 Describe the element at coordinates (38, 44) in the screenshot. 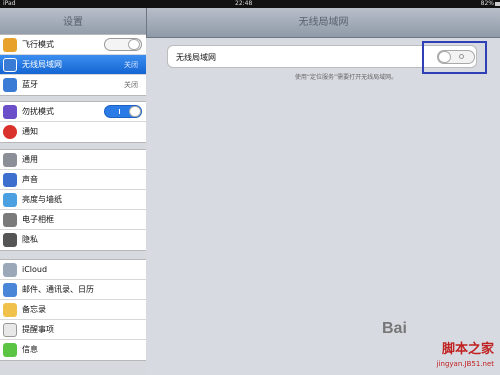

I see `sidebar-item-label: 飞行模式` at that location.